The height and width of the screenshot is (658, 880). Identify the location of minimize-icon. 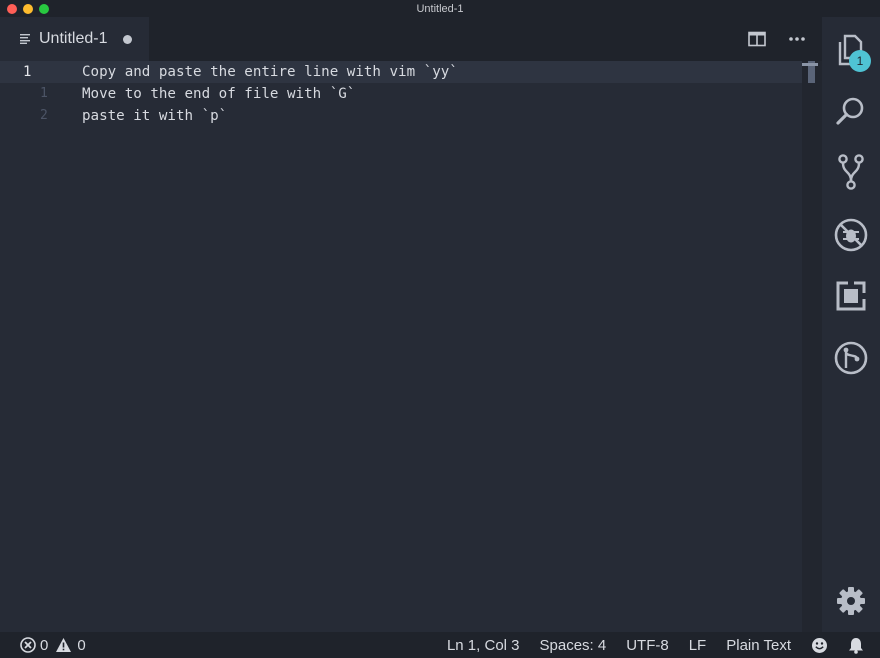
(28, 9).